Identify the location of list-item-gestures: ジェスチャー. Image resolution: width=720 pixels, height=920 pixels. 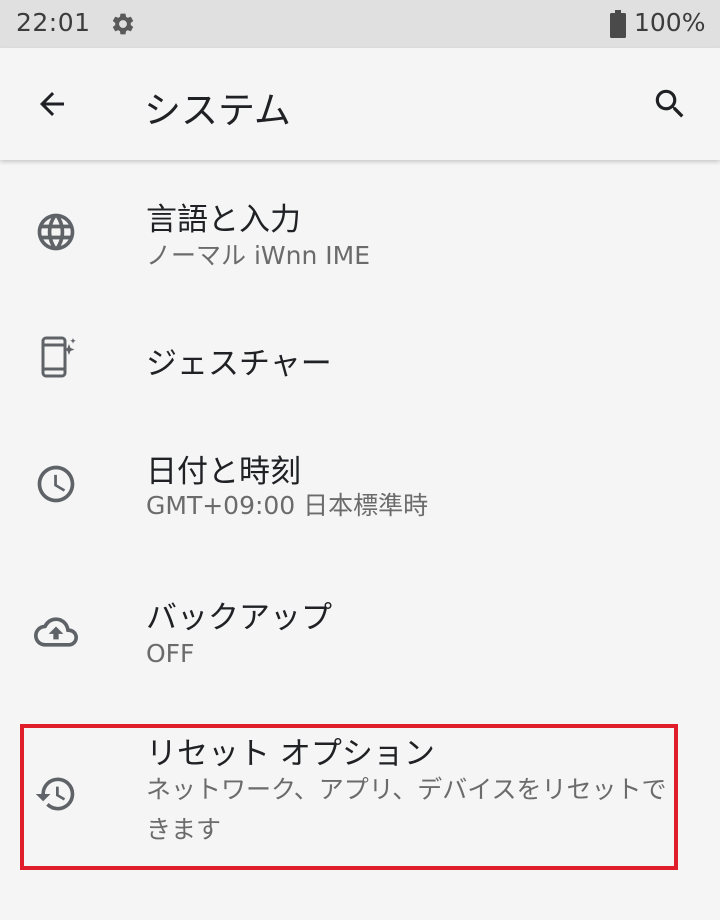
(360, 360).